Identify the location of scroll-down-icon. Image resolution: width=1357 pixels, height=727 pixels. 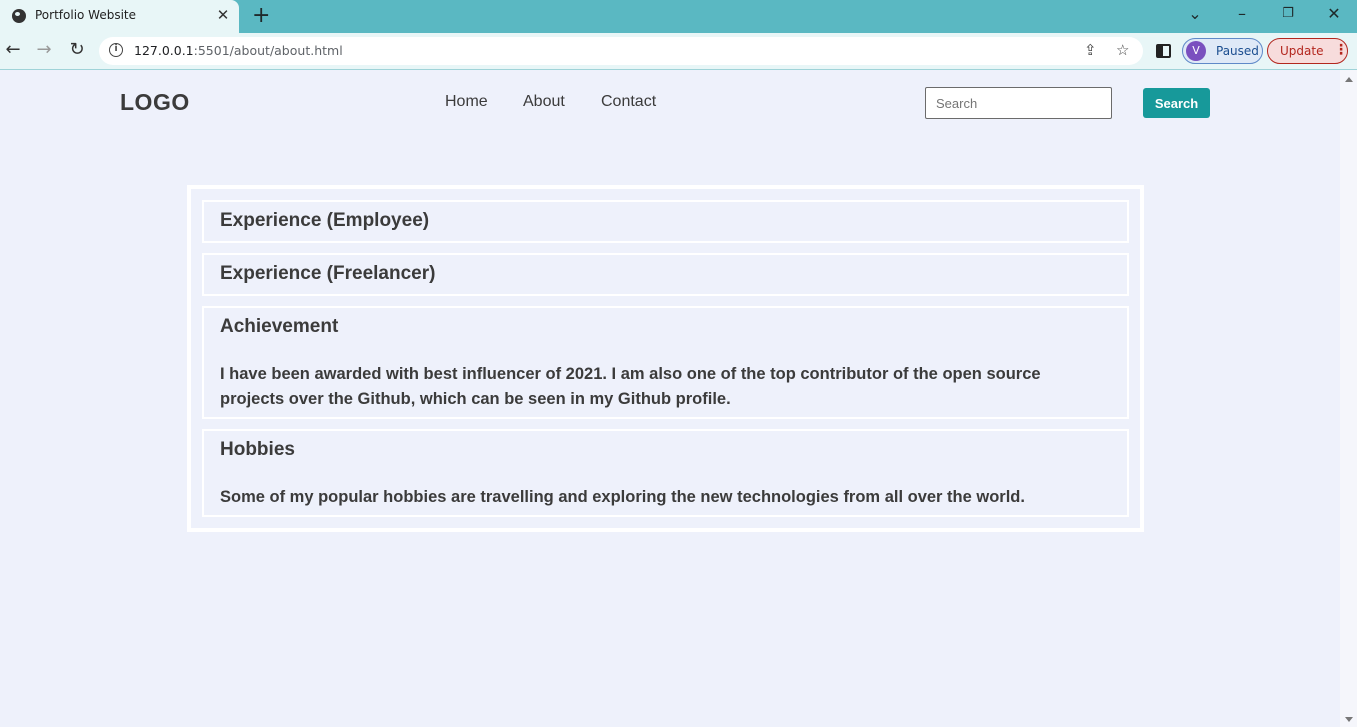
(1349, 719).